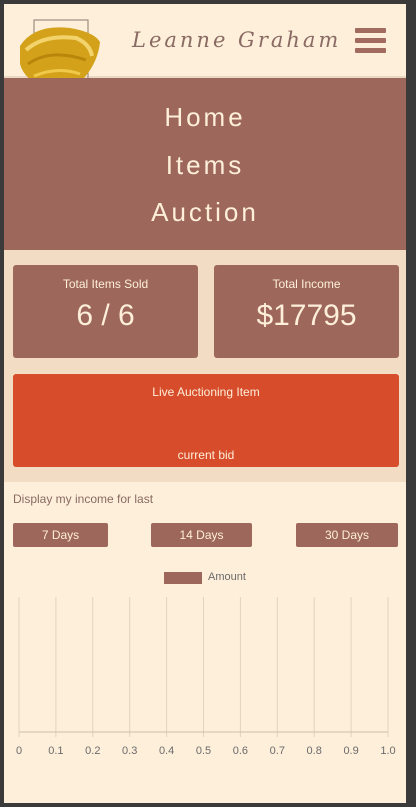  Describe the element at coordinates (277, 751) in the screenshot. I see `x-tick-label: 0.7` at that location.